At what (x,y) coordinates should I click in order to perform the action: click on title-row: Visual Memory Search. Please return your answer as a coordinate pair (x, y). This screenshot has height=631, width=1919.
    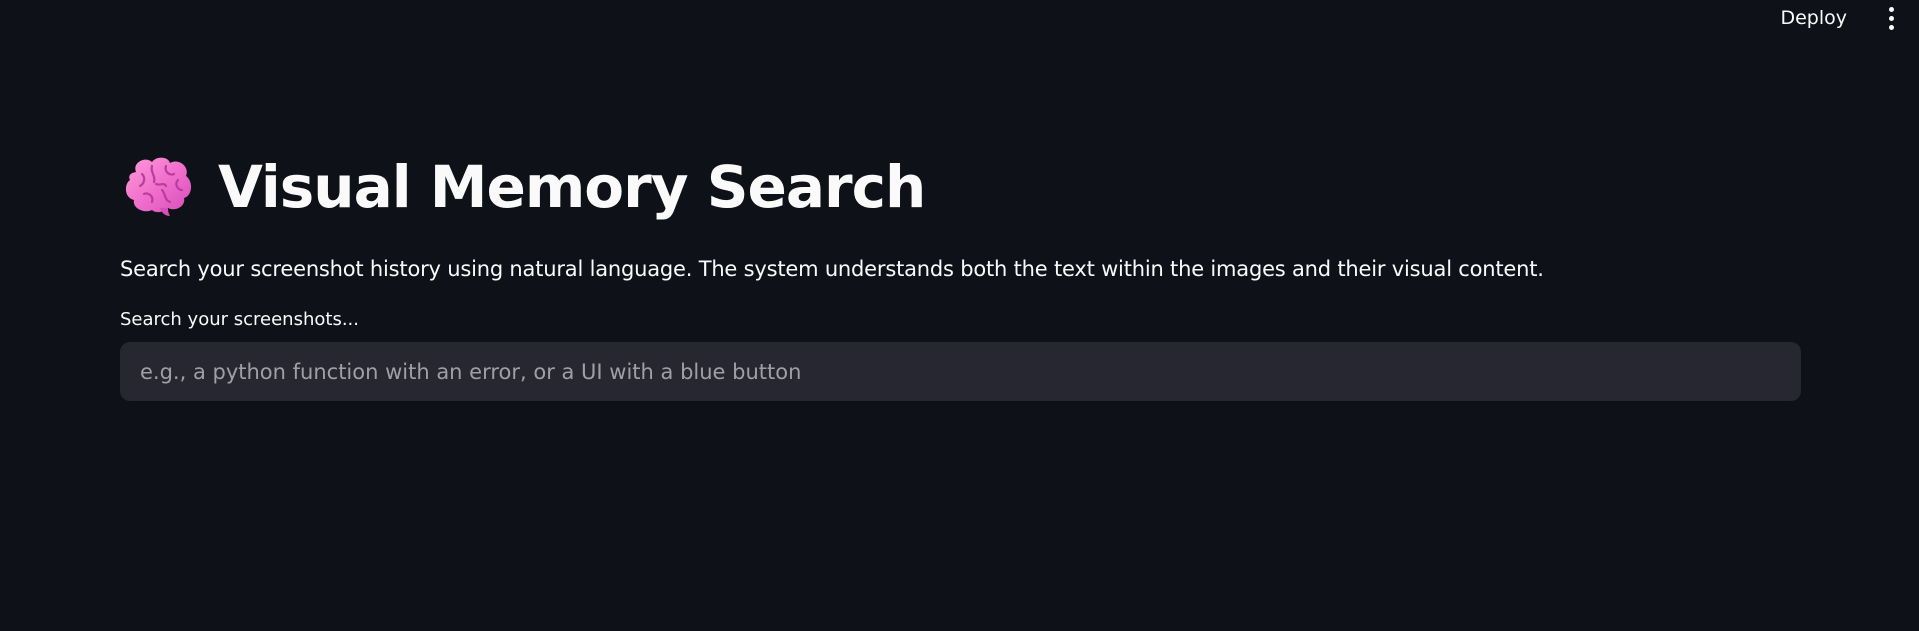
    Looking at the image, I should click on (960, 187).